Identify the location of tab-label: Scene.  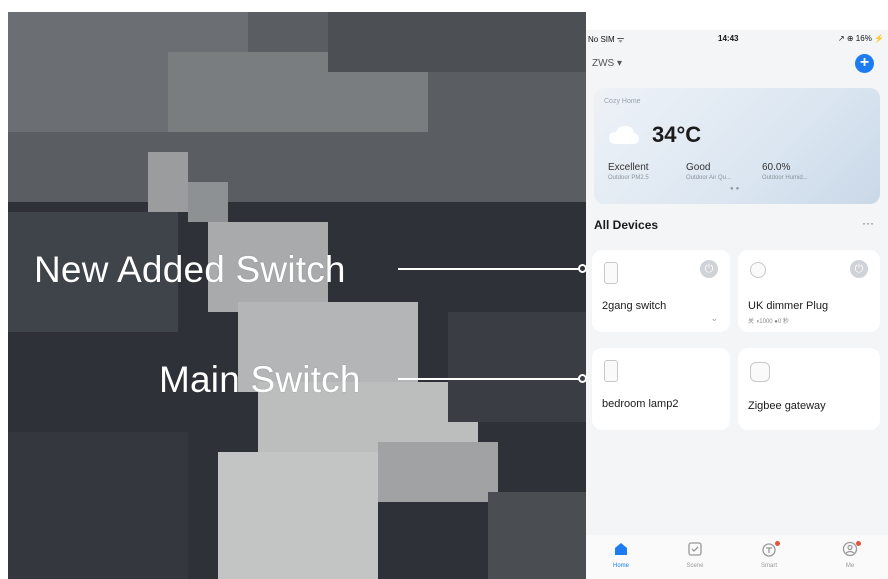
(695, 566).